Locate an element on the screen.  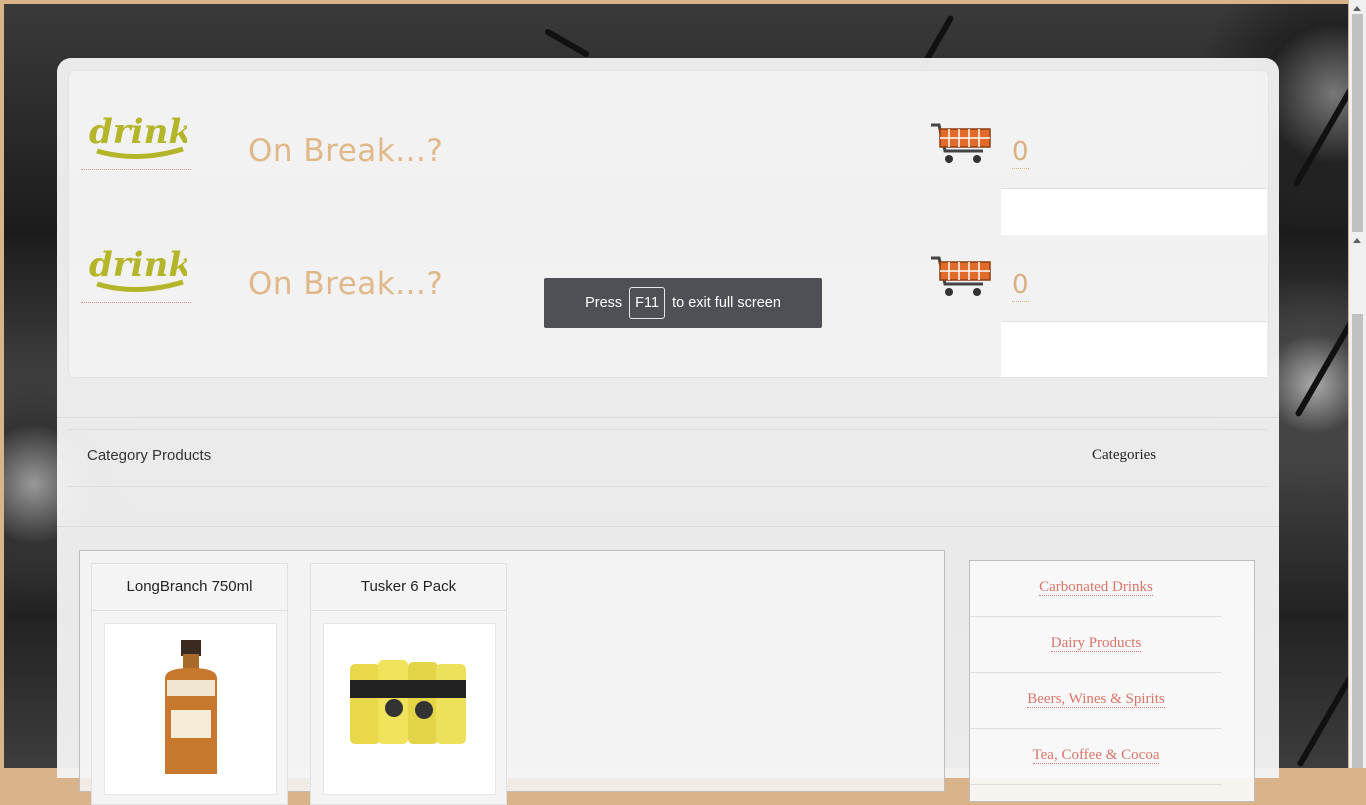
fullscreen-toast: Press F11 to exit full screen is located at coordinates (683, 303).